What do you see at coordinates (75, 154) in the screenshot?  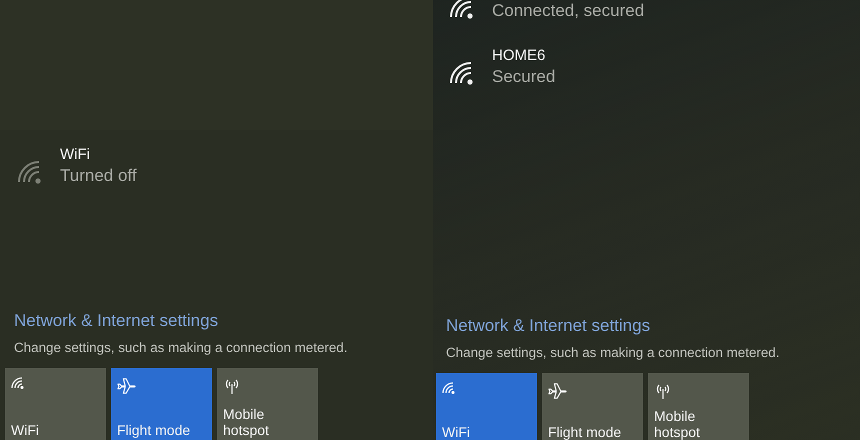 I see `network-name: WiFi` at bounding box center [75, 154].